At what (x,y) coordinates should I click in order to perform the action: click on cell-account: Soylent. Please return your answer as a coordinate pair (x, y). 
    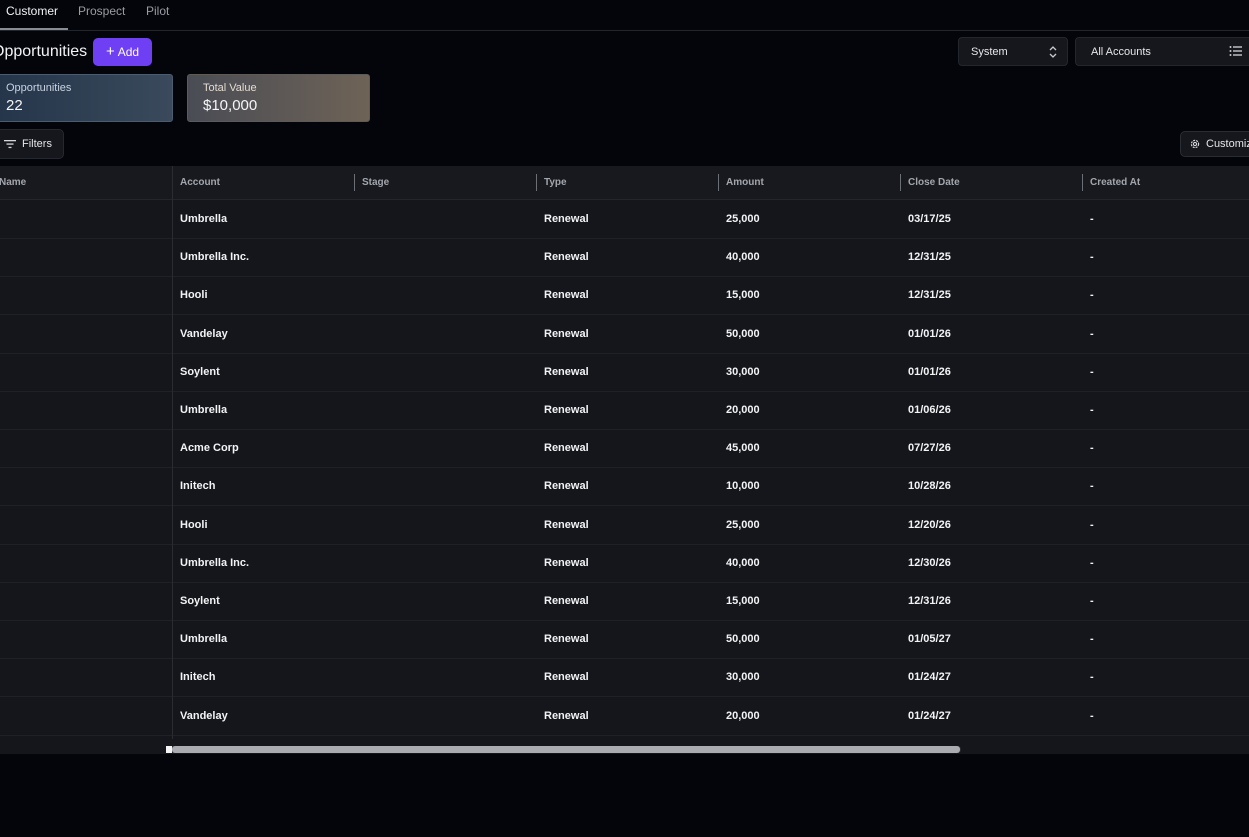
    Looking at the image, I should click on (200, 371).